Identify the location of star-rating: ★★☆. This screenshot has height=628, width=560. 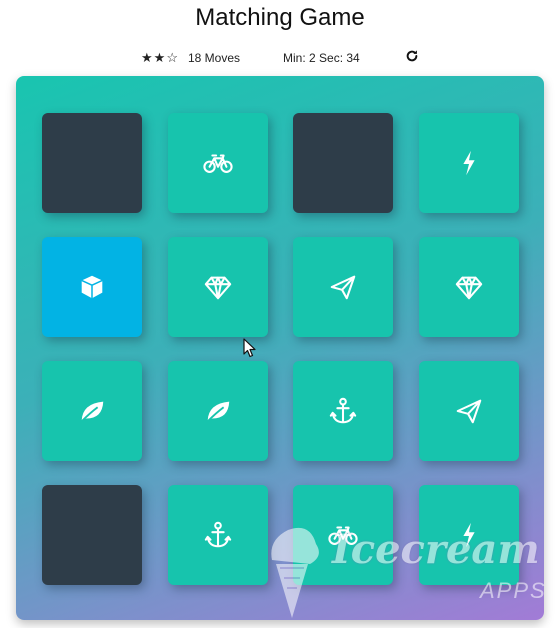
(160, 58).